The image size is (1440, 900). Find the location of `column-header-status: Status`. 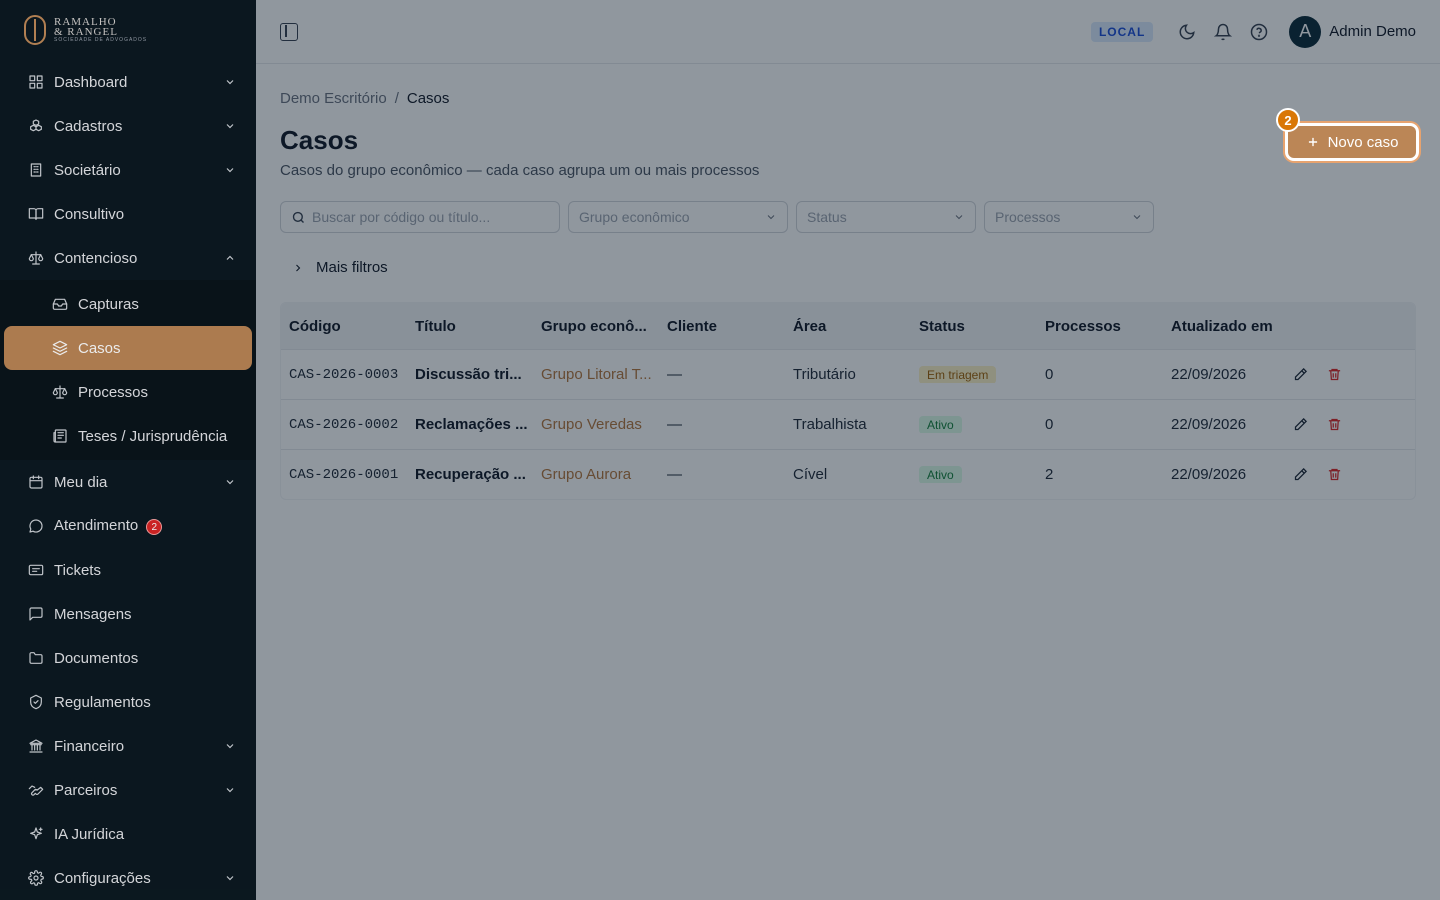

column-header-status: Status is located at coordinates (974, 326).